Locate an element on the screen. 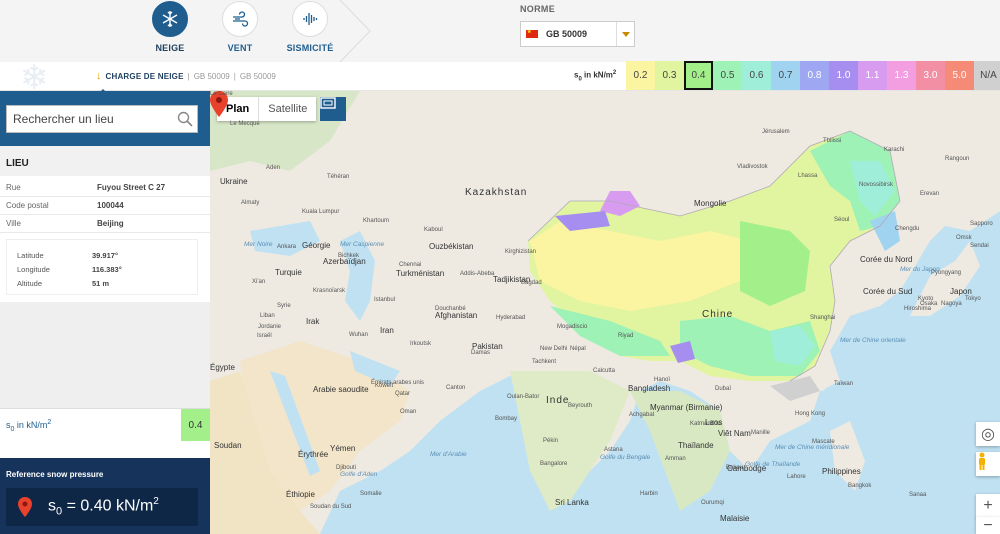 The image size is (1000, 534). map-label: Bangkok is located at coordinates (860, 486).